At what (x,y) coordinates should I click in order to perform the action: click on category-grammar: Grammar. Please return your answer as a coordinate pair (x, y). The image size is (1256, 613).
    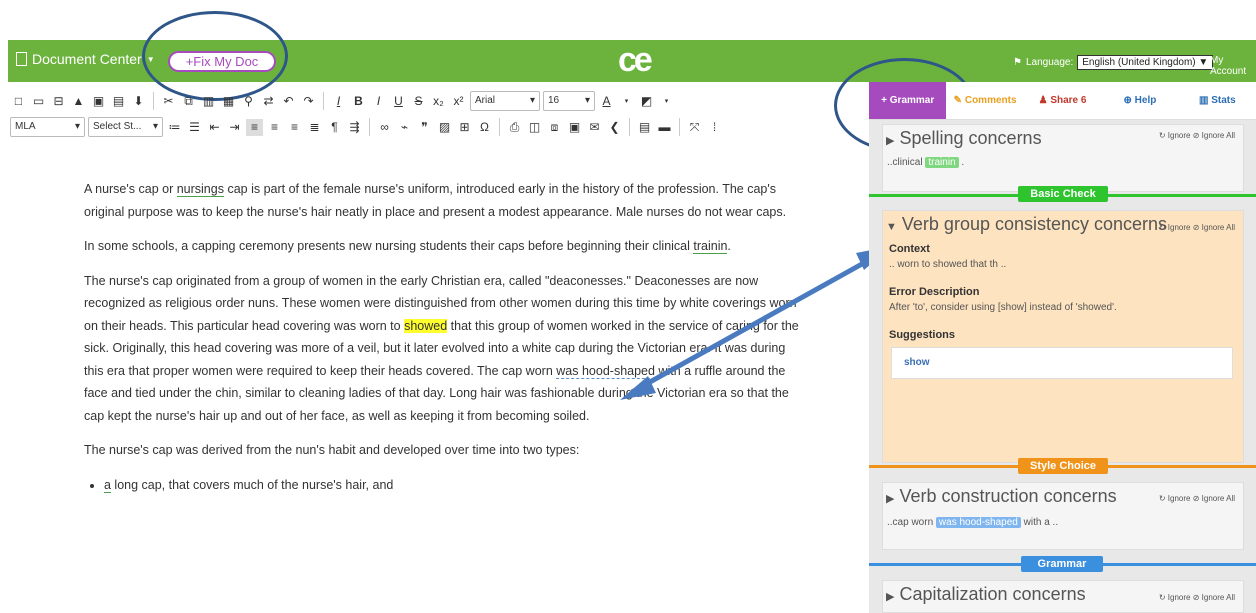
    Looking at the image, I should click on (1062, 564).